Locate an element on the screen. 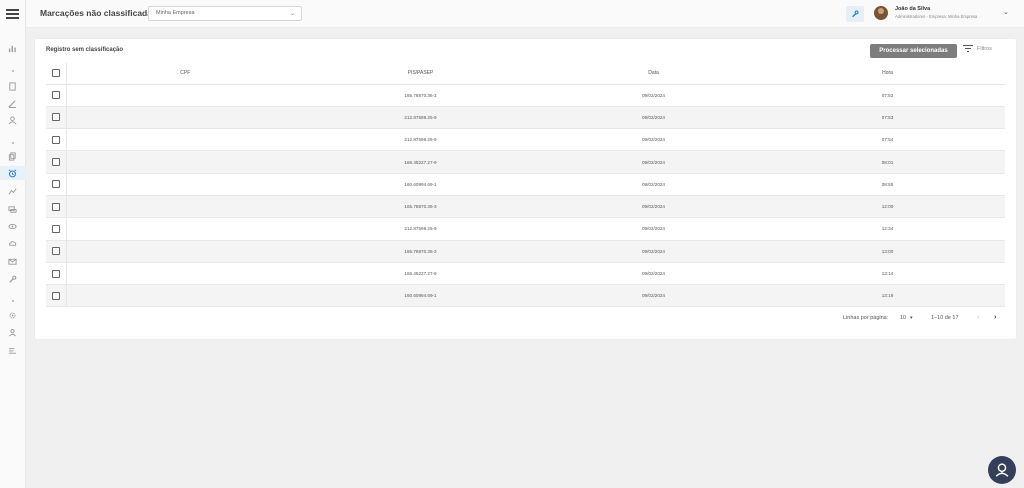 The width and height of the screenshot is (1024, 488). menu-icon is located at coordinates (13, 14).